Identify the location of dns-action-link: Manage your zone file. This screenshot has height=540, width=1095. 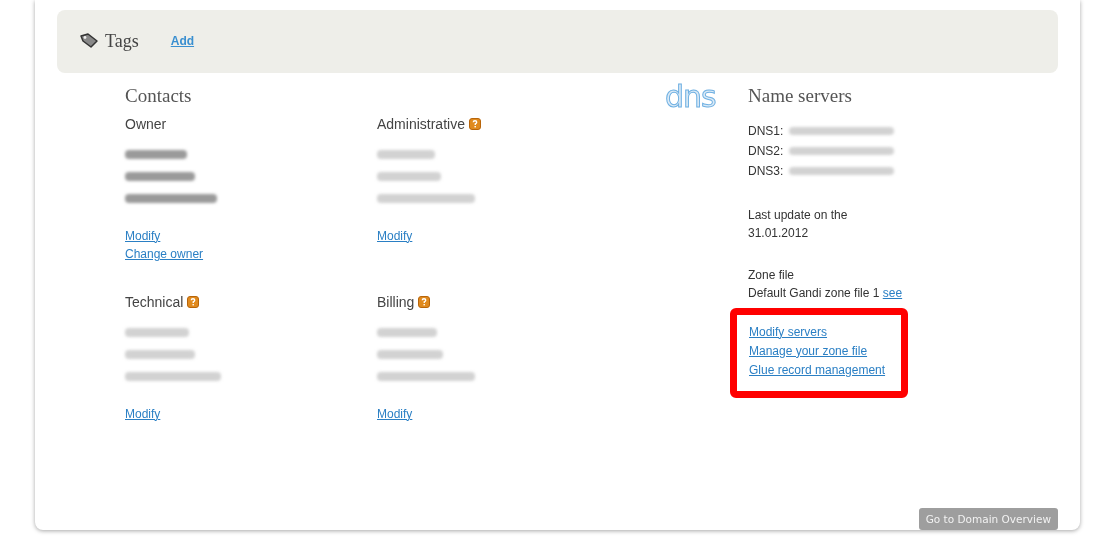
(808, 350).